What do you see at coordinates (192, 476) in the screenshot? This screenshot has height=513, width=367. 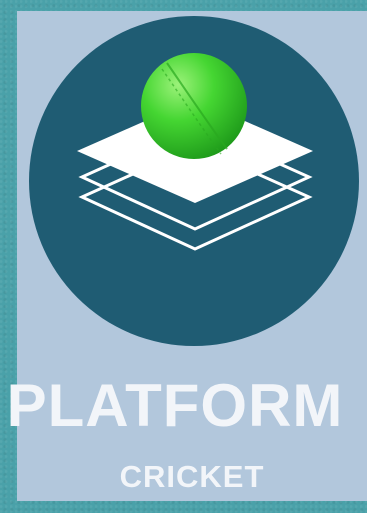 I see `brand-subtitle: CRICKET` at bounding box center [192, 476].